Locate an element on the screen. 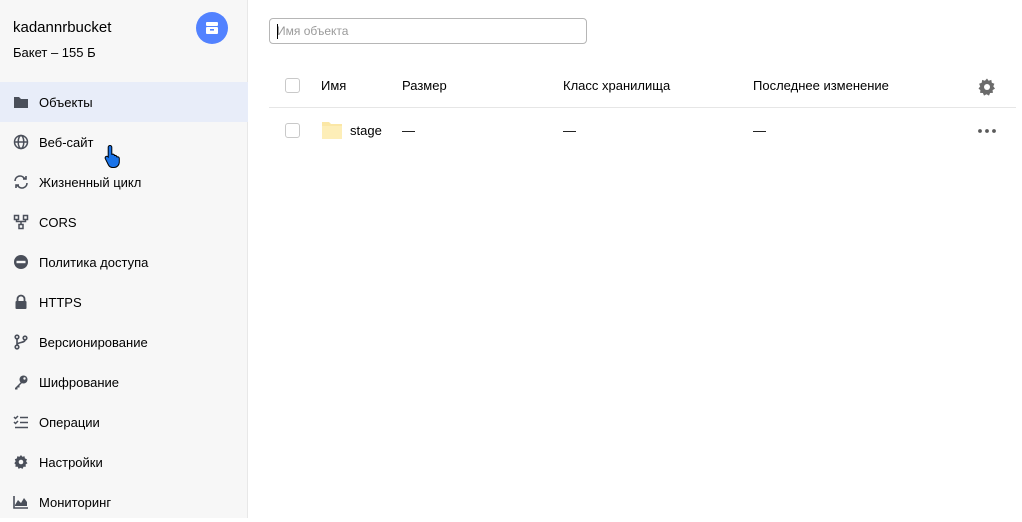  no-entry-icon is located at coordinates (21, 262).